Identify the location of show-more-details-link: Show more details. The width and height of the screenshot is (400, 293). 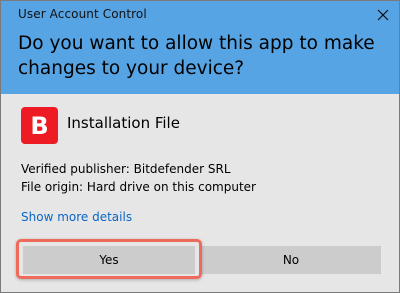
(76, 217).